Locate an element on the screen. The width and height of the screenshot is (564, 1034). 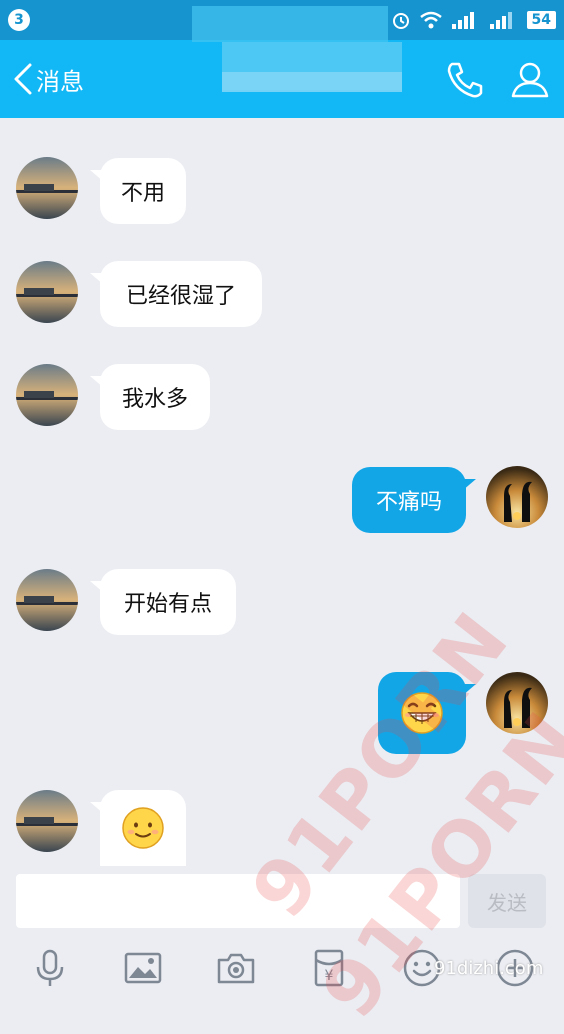
back-label: 消息 is located at coordinates (60, 81).